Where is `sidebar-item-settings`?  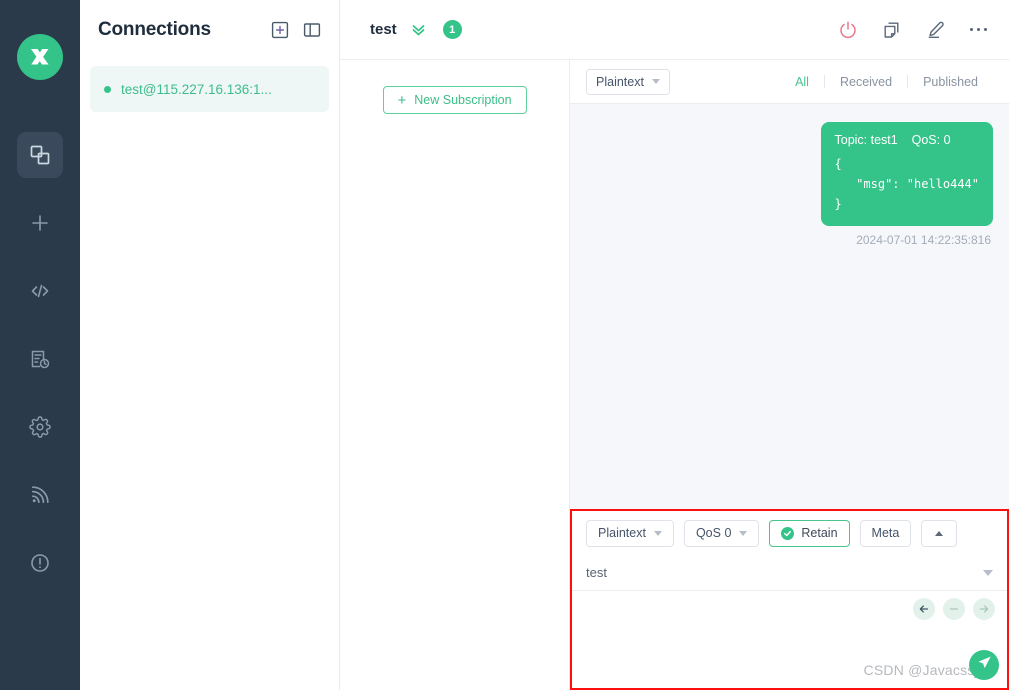 sidebar-item-settings is located at coordinates (40, 427).